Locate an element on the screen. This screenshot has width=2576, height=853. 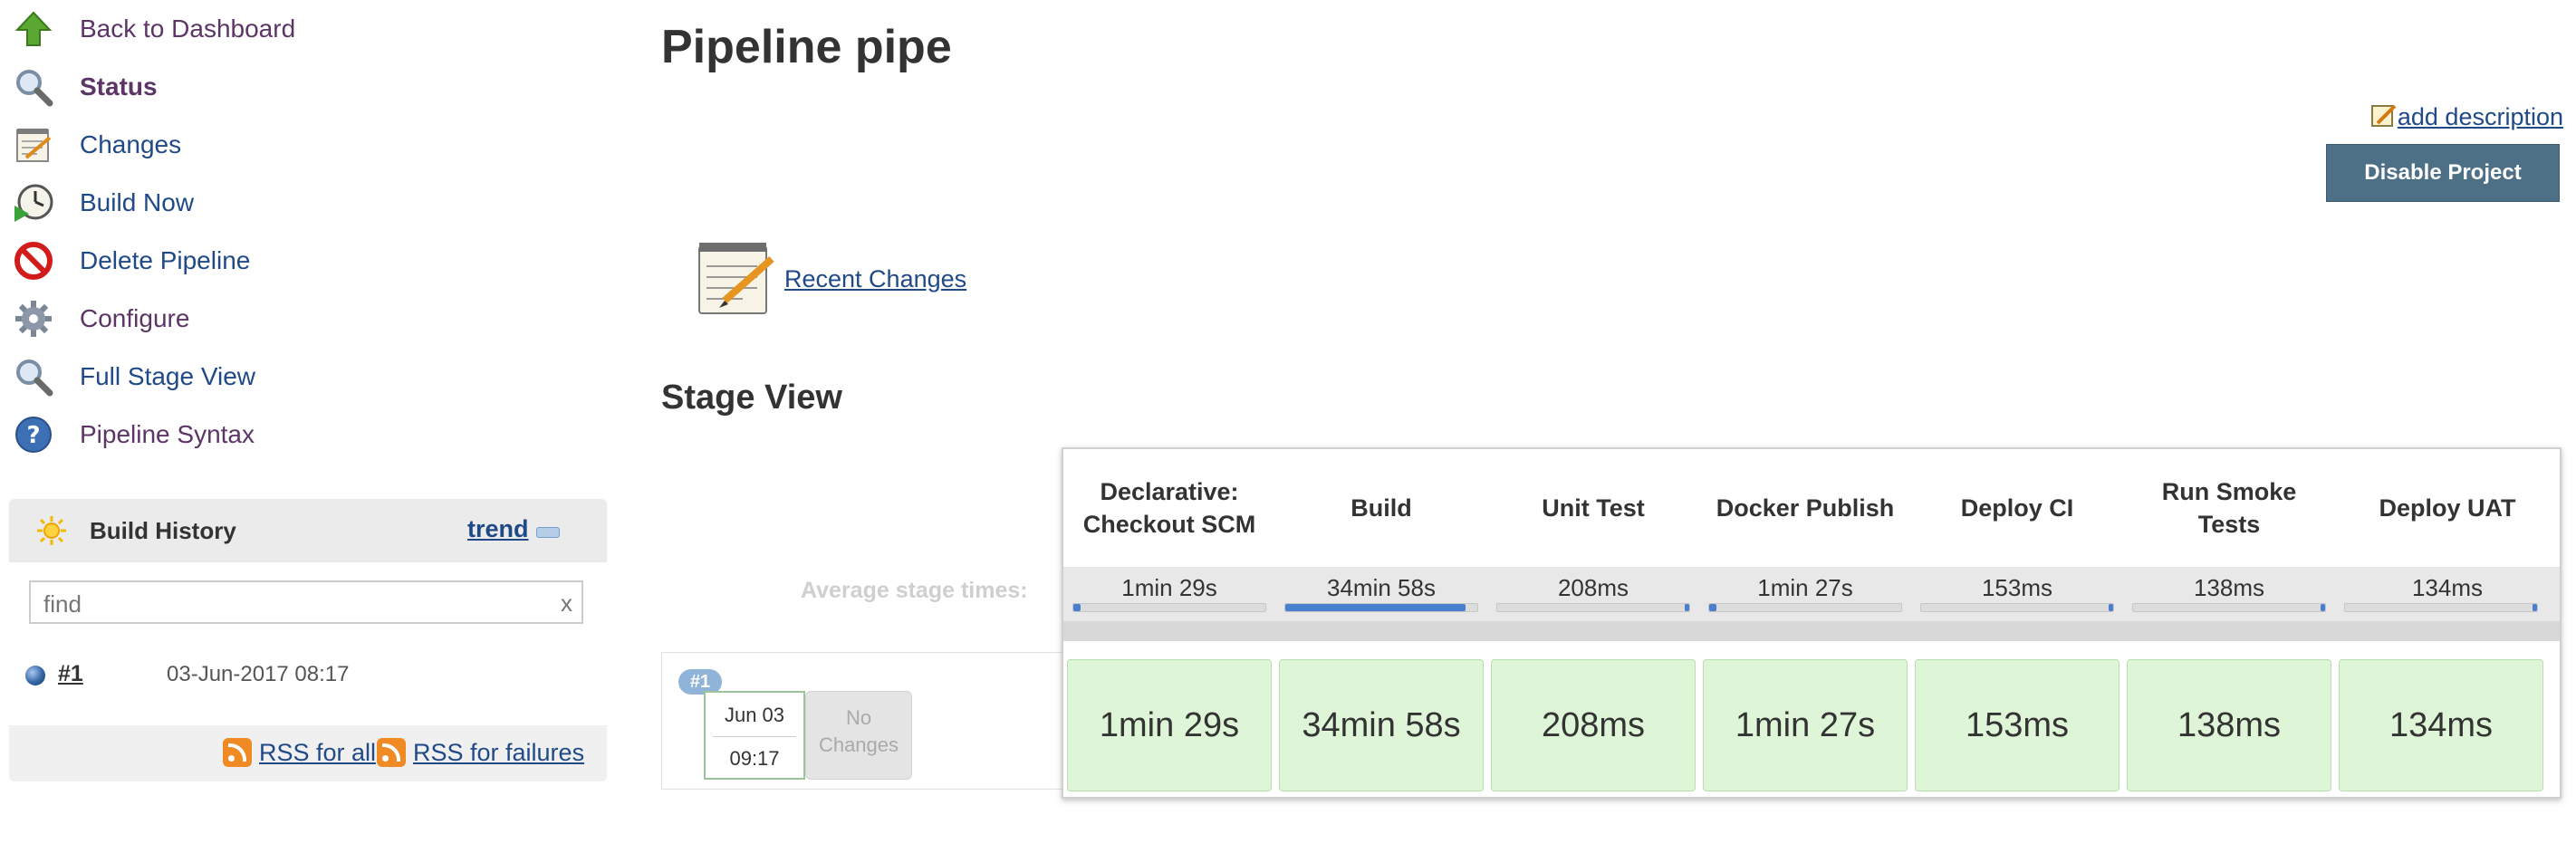
stage-average: 138ms is located at coordinates (2229, 594).